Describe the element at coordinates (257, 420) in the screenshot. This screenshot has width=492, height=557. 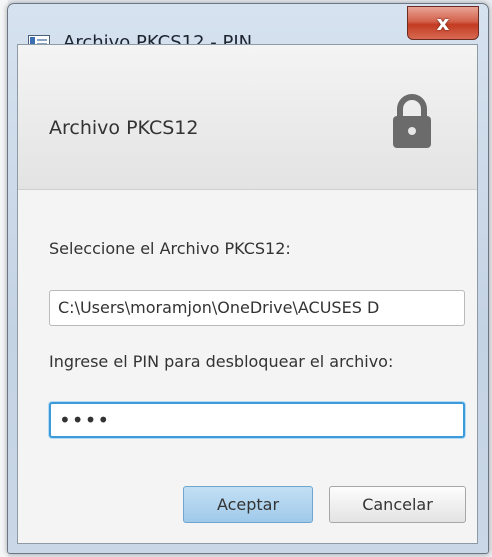
I see `pin-field: ••••` at that location.